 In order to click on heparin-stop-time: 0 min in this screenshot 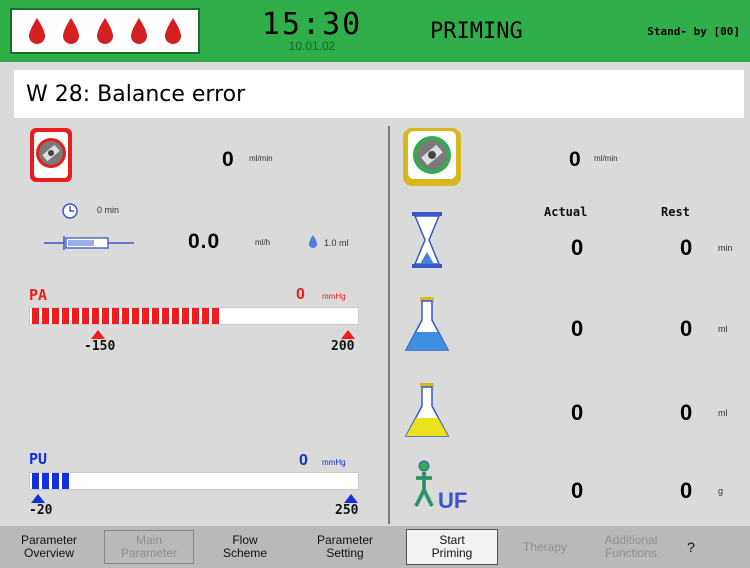, I will do `click(108, 210)`.